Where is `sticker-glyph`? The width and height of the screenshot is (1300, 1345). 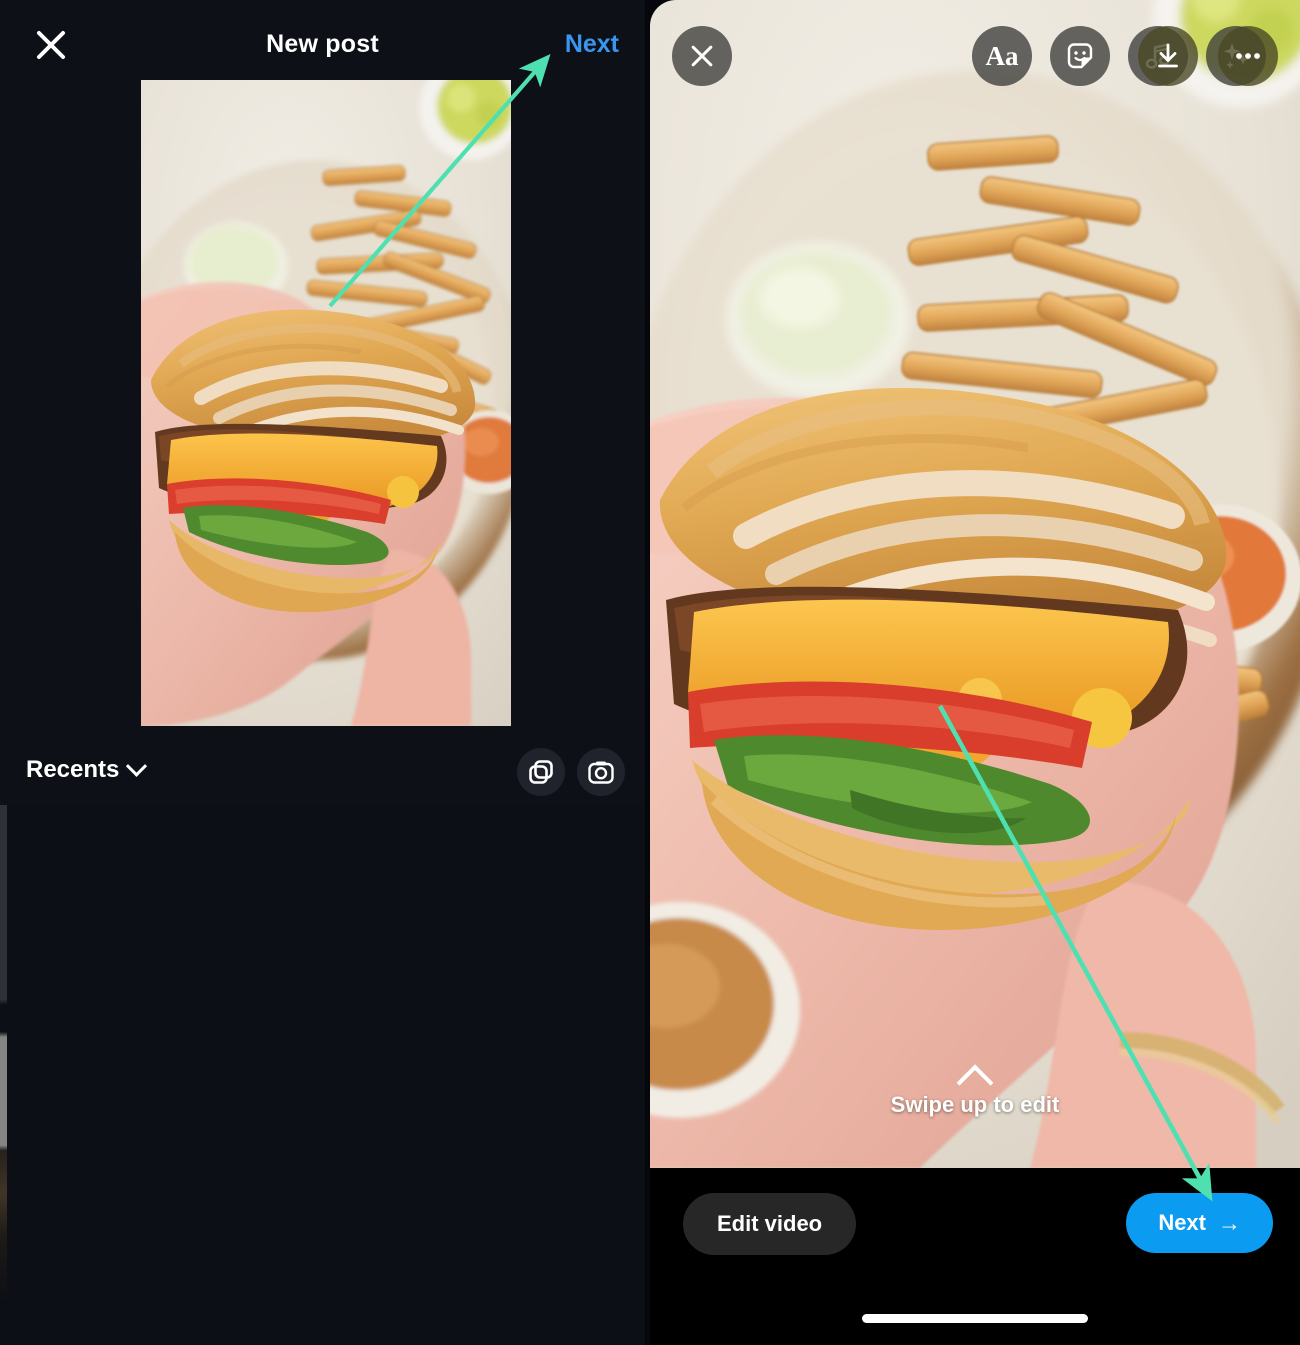 sticker-glyph is located at coordinates (1080, 56).